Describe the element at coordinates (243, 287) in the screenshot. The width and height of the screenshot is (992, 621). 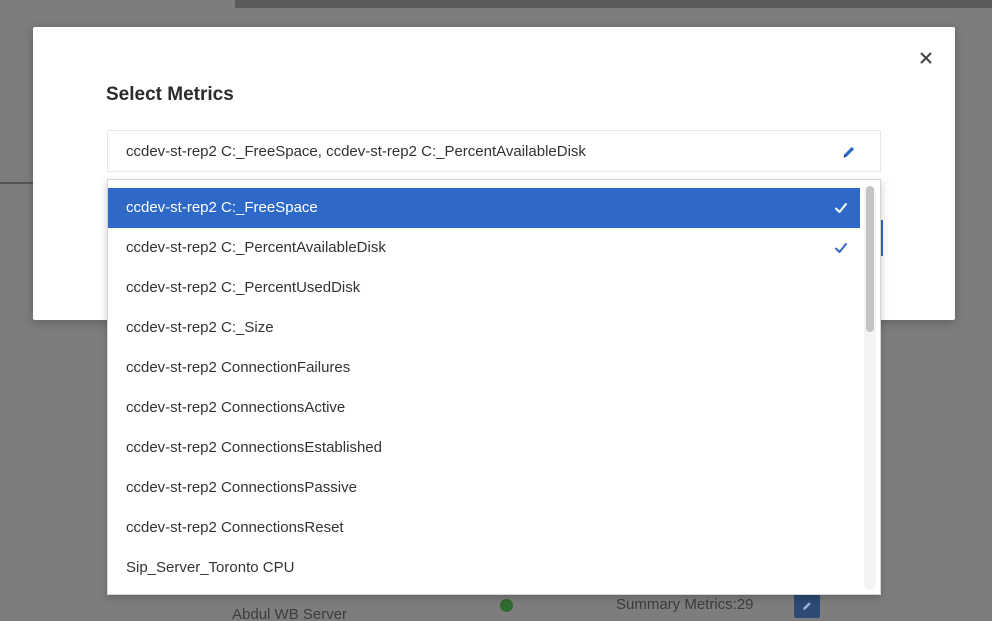
I see `metric-option-label: ccdev-st-rep2 C:_PercentUsedDisk` at that location.